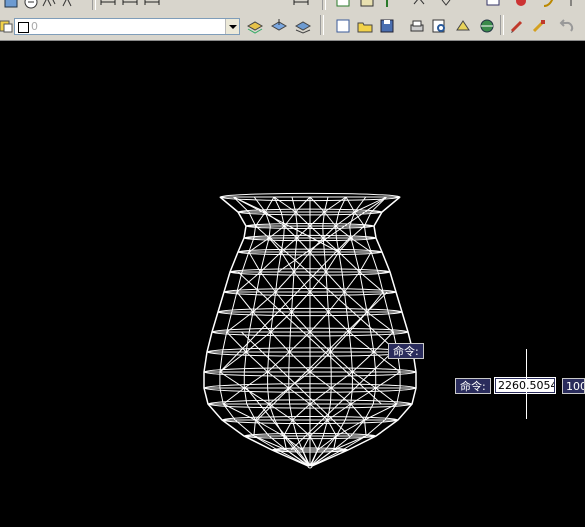 The image size is (585, 527). I want to click on crosshair-cursor, so click(526, 384).